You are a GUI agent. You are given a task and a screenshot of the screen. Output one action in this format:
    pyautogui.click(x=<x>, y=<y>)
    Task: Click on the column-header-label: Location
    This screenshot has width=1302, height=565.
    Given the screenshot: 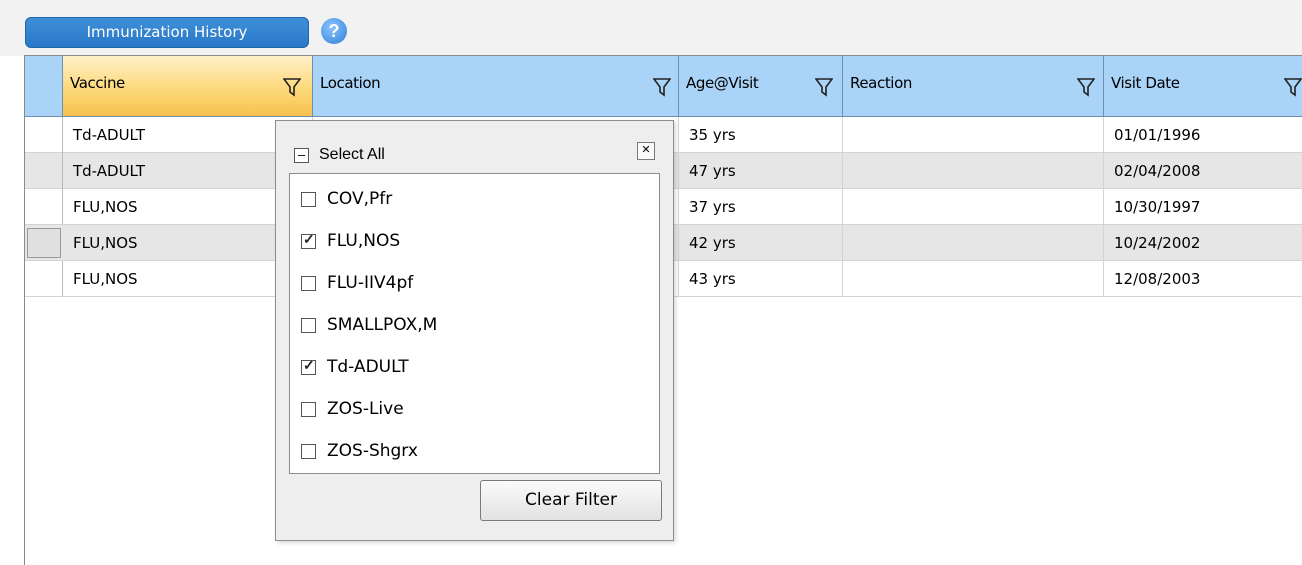 What is the action you would take?
    pyautogui.click(x=350, y=83)
    